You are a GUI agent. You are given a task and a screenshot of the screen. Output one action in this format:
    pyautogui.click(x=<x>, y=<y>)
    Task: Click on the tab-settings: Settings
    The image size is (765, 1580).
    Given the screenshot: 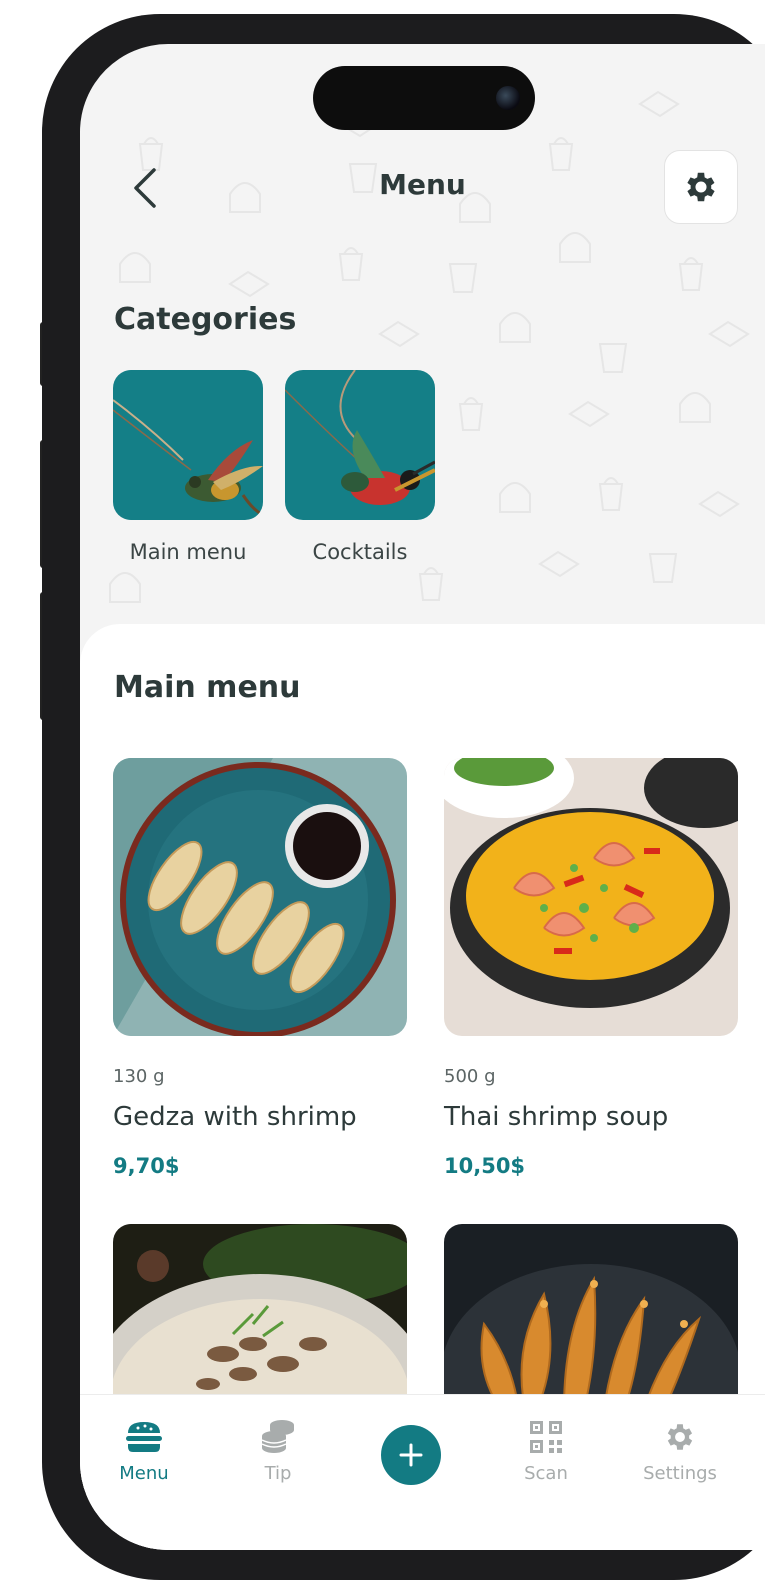 What is the action you would take?
    pyautogui.click(x=680, y=1450)
    